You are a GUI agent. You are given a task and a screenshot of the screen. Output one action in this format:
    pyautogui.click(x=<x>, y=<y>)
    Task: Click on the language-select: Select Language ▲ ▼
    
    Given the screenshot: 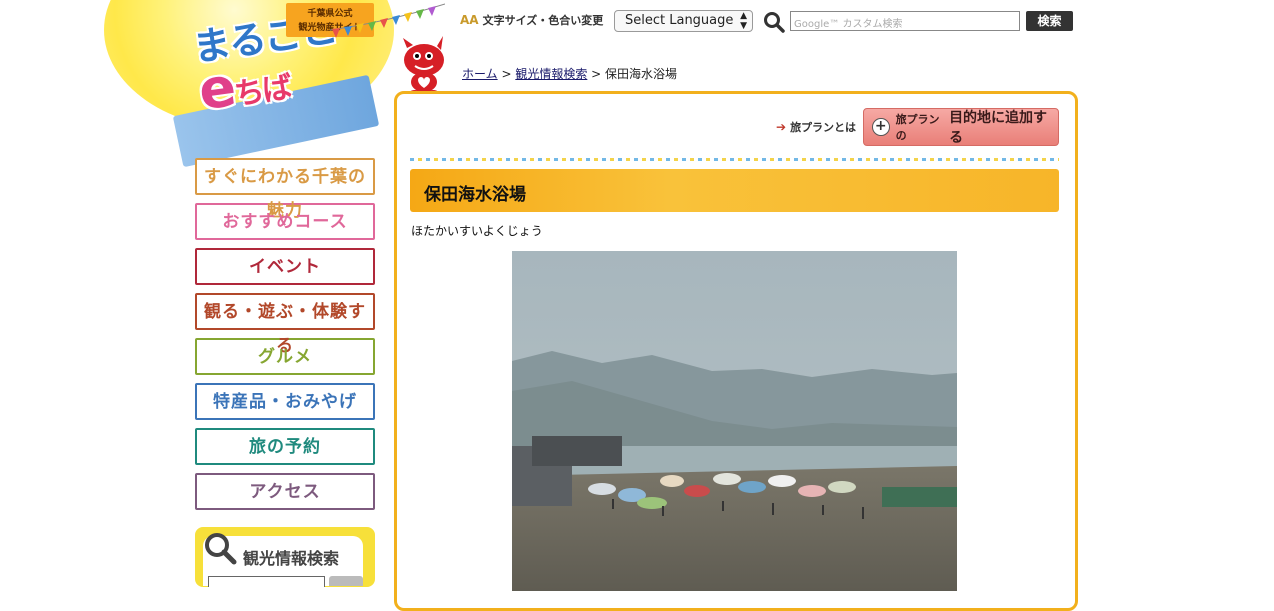 What is the action you would take?
    pyautogui.click(x=683, y=21)
    